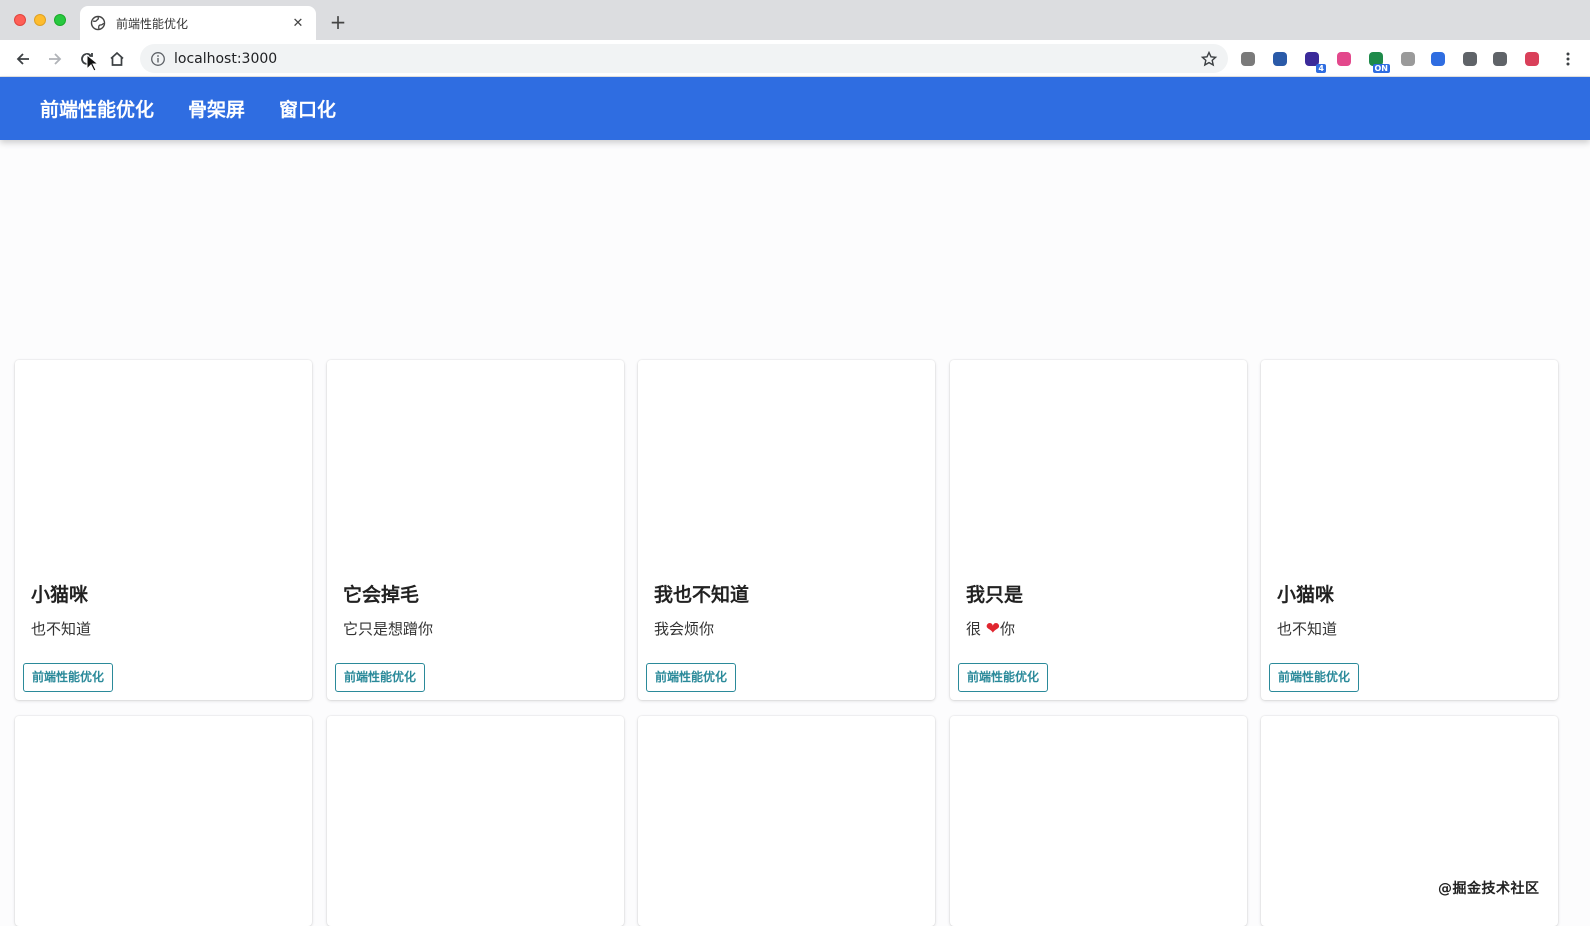 Image resolution: width=1590 pixels, height=926 pixels. I want to click on info-icon, so click(158, 59).